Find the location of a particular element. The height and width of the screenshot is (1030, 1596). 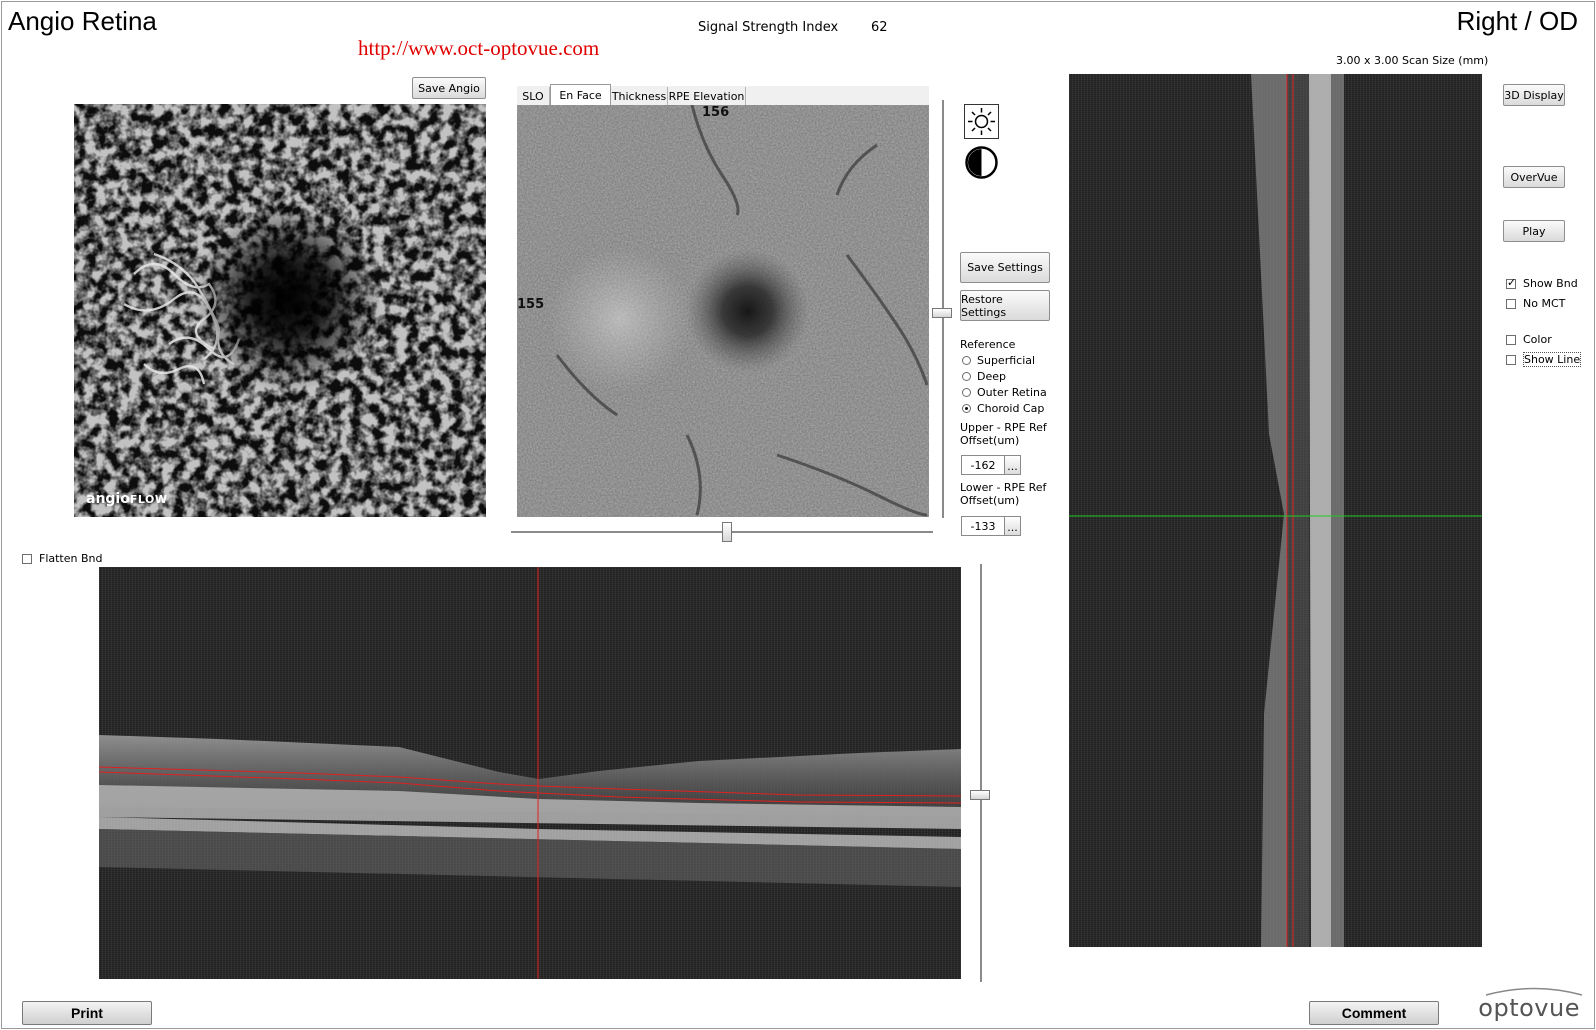

angio-image: angioFLOW is located at coordinates (280, 310).